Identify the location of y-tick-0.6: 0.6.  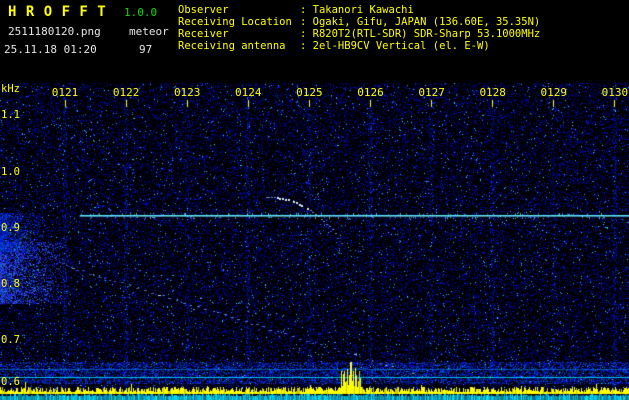
(10, 382).